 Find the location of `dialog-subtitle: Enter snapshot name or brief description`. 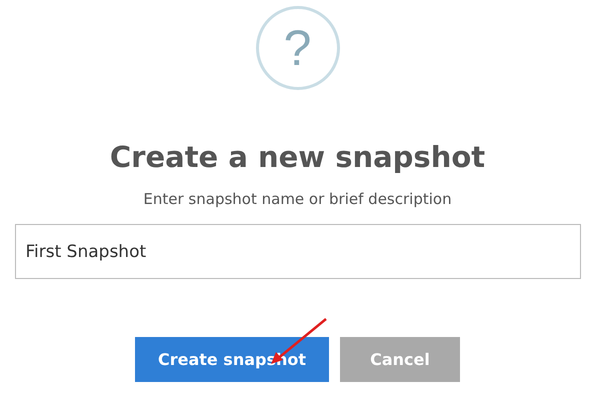

dialog-subtitle: Enter snapshot name or brief description is located at coordinates (297, 199).